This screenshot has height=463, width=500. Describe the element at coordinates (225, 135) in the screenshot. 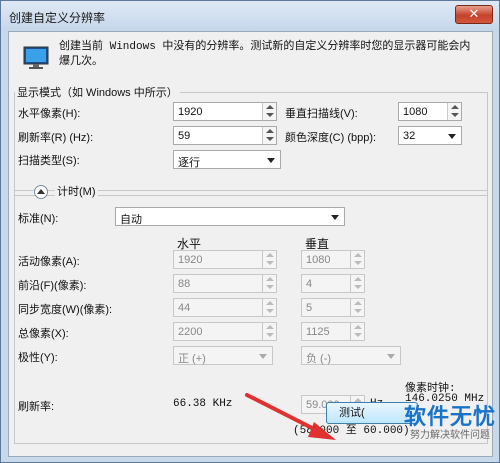

I see `refresh-rate-input: 59` at that location.